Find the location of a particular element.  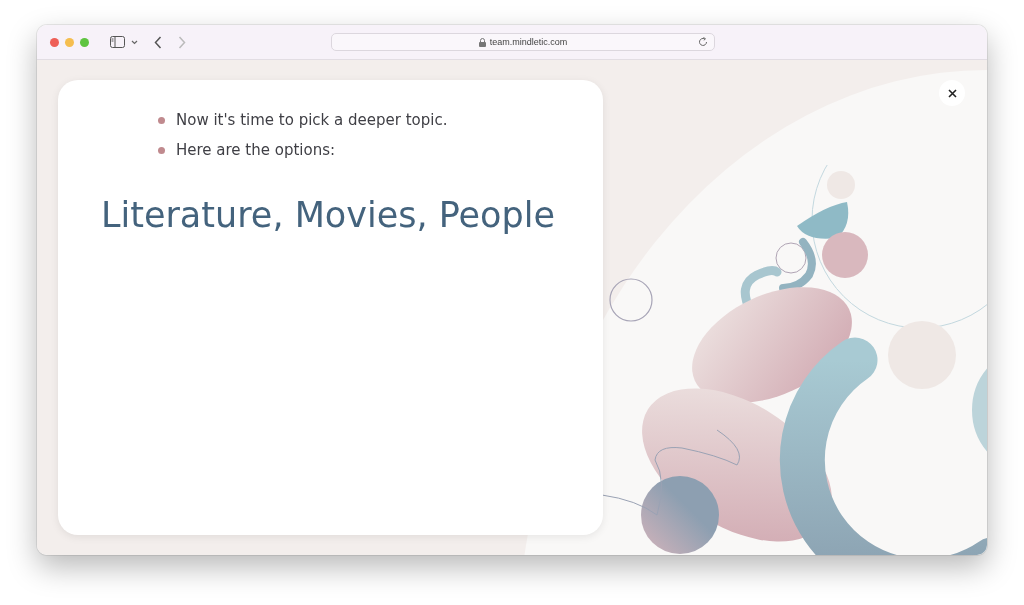

back-icon is located at coordinates (158, 42).